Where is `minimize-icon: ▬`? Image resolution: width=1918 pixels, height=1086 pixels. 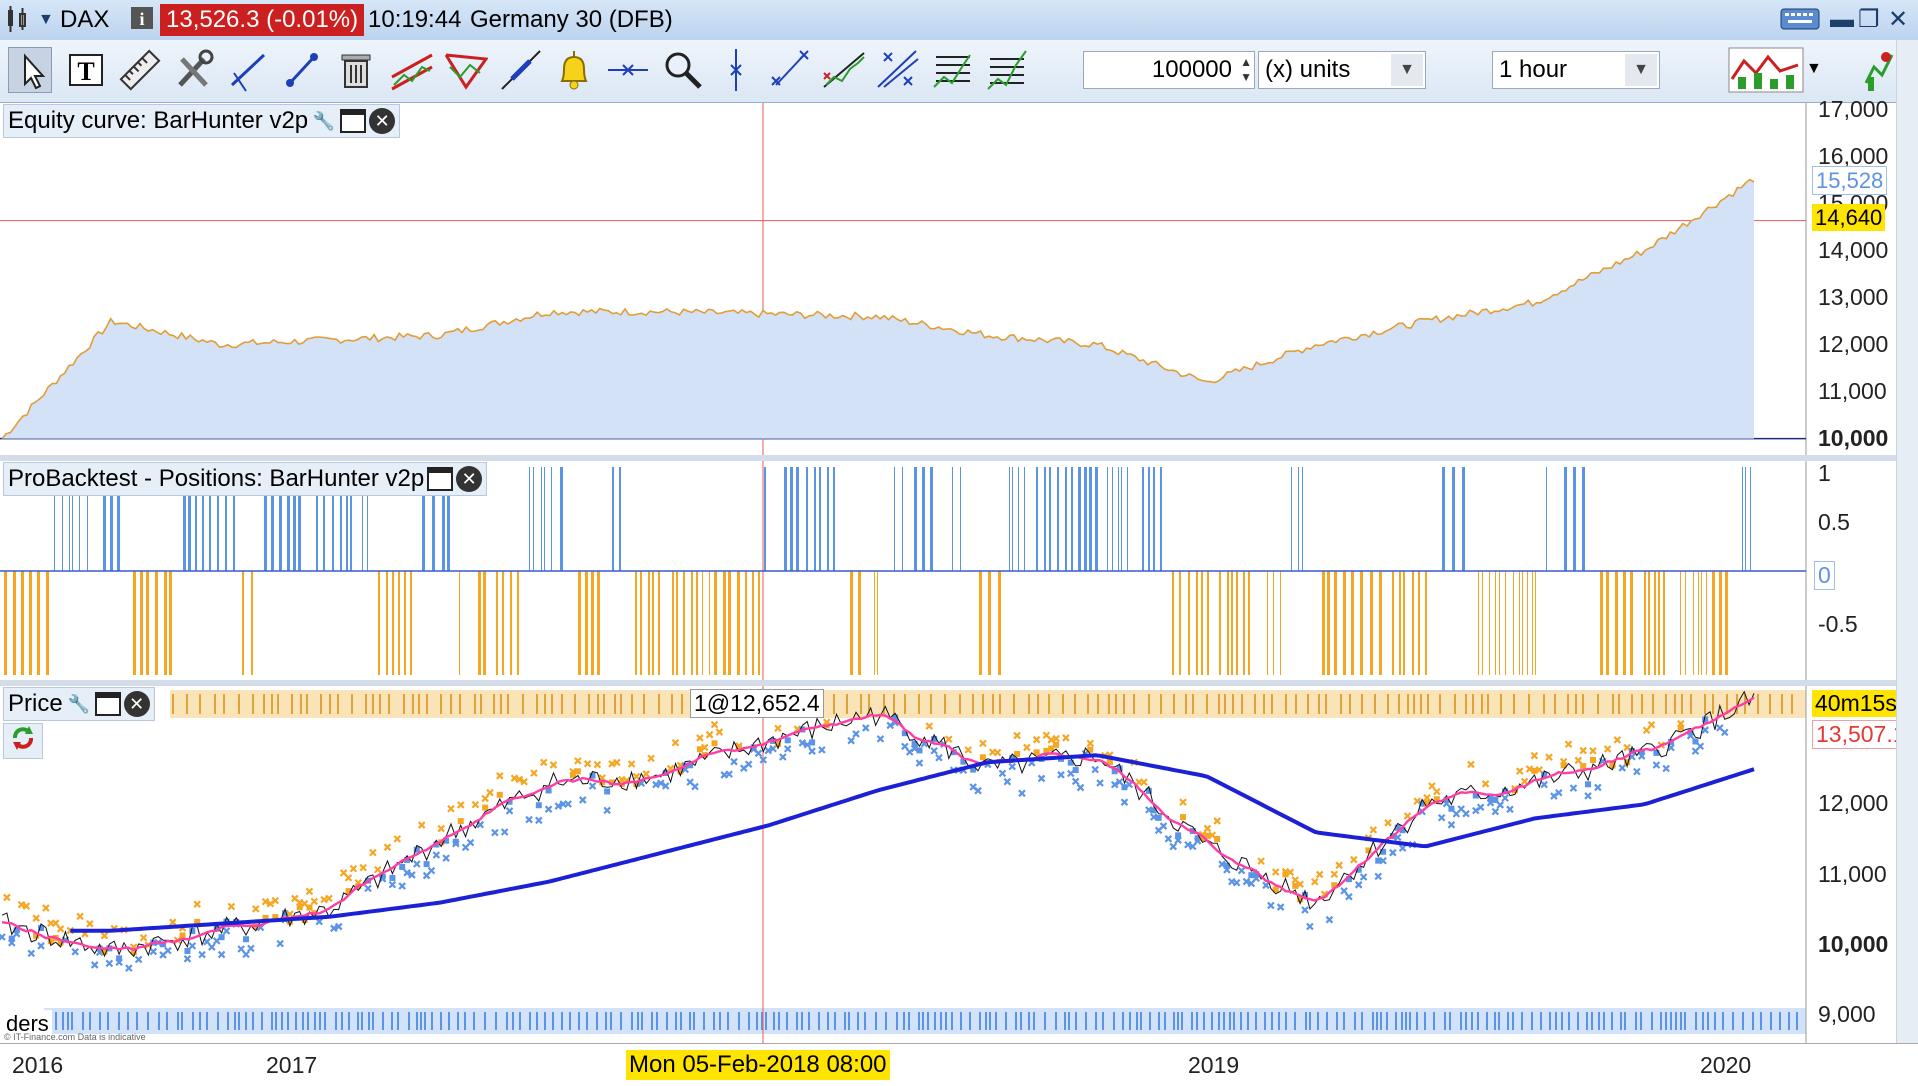
minimize-icon: ▬ is located at coordinates (1842, 20).